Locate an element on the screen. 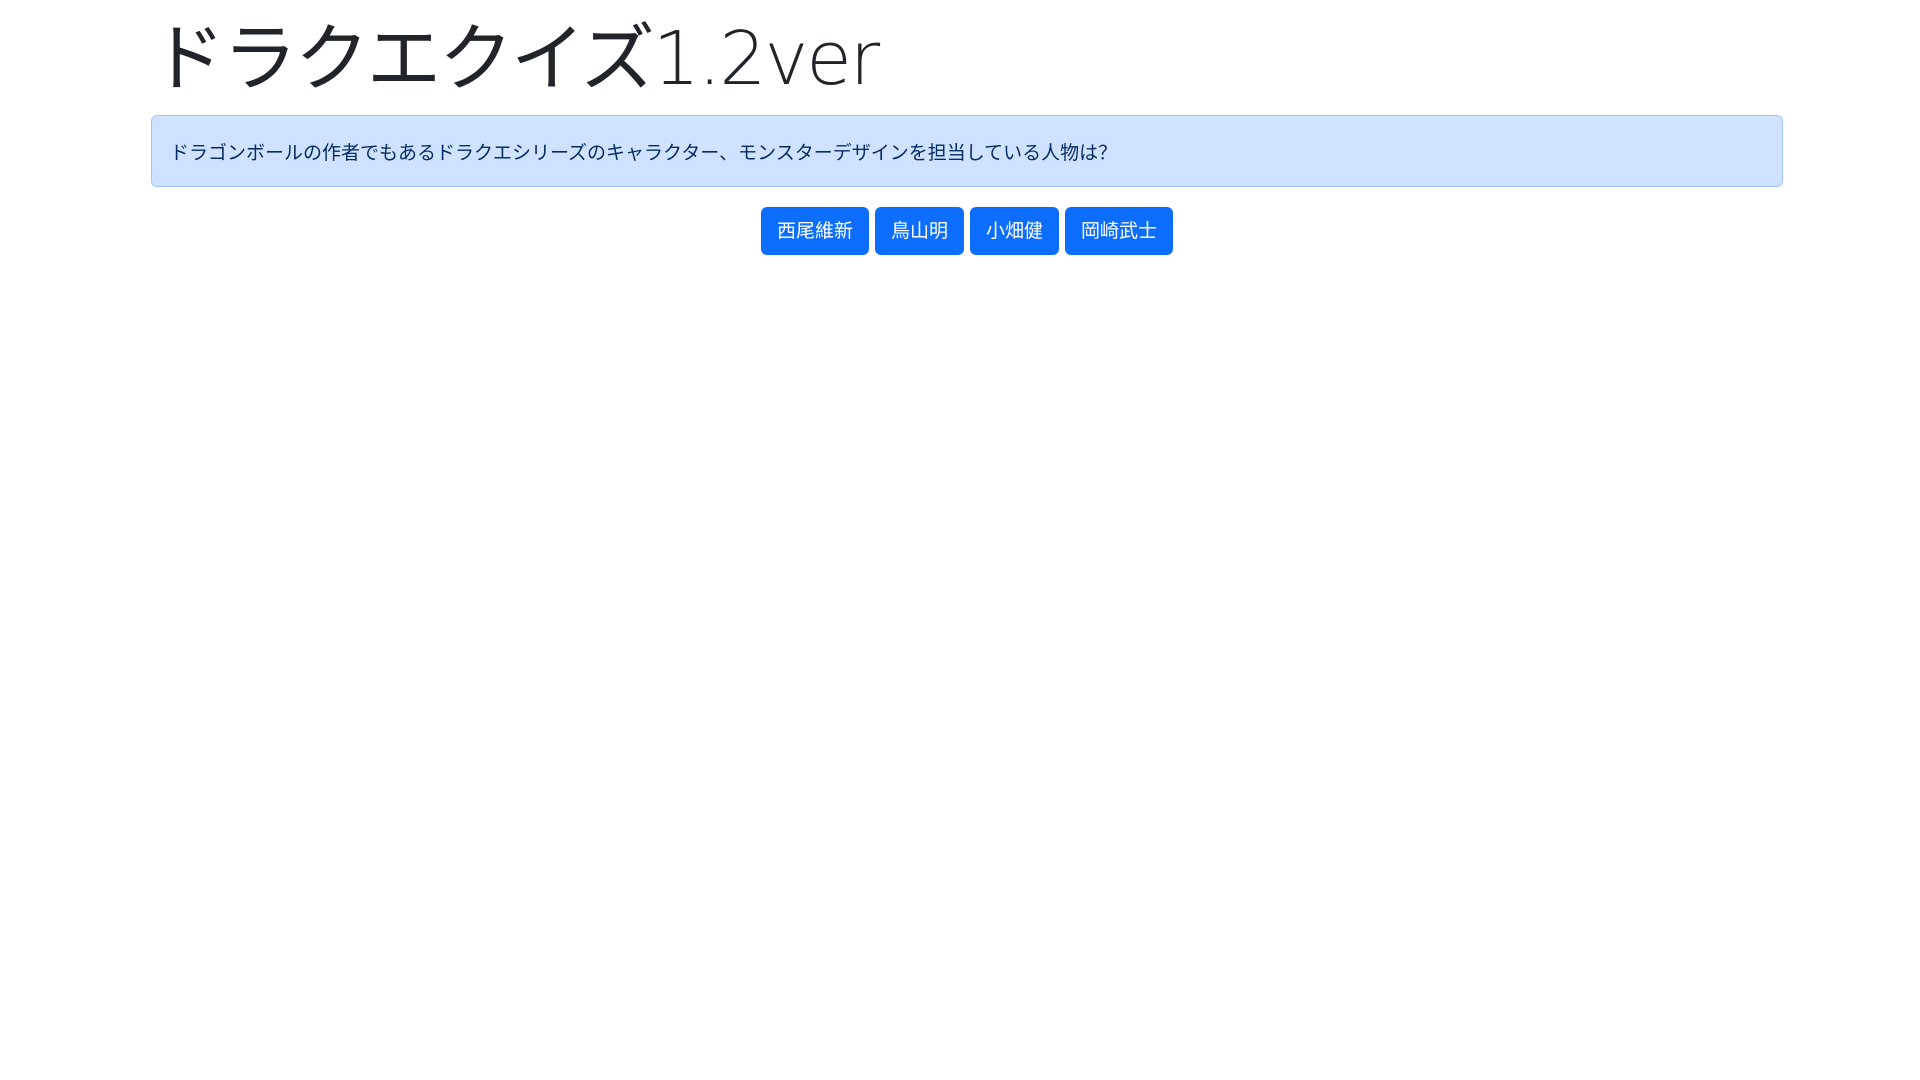  answer-button-4: 岡崎武士 is located at coordinates (1119, 231).